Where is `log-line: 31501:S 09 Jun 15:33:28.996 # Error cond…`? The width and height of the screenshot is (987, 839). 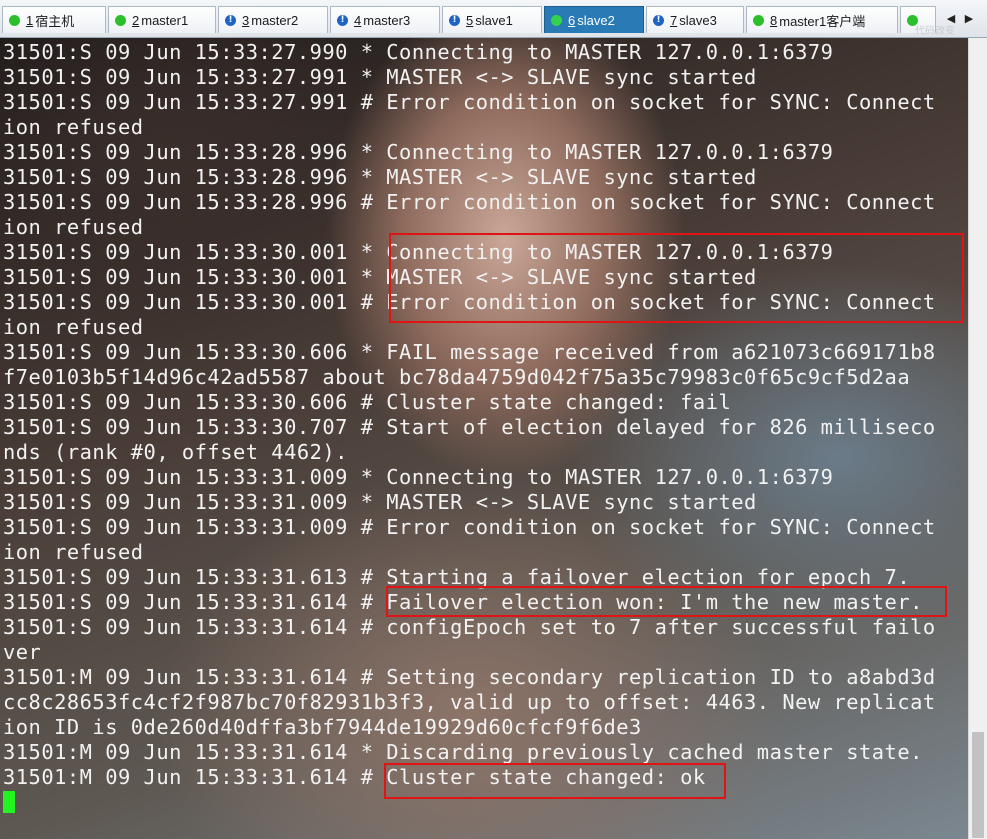 log-line: 31501:S 09 Jun 15:33:28.996 # Error cond… is located at coordinates (469, 202).